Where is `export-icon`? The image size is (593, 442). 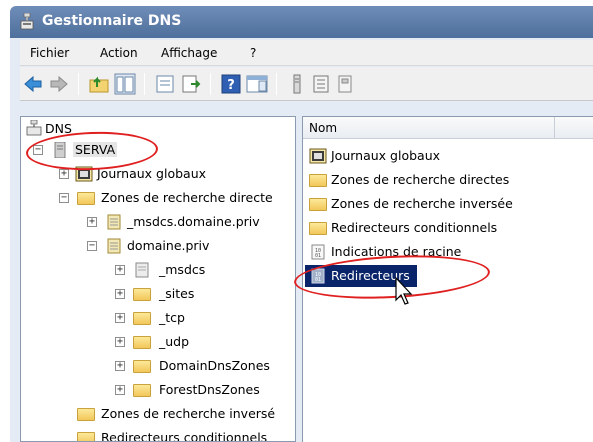 export-icon is located at coordinates (191, 84).